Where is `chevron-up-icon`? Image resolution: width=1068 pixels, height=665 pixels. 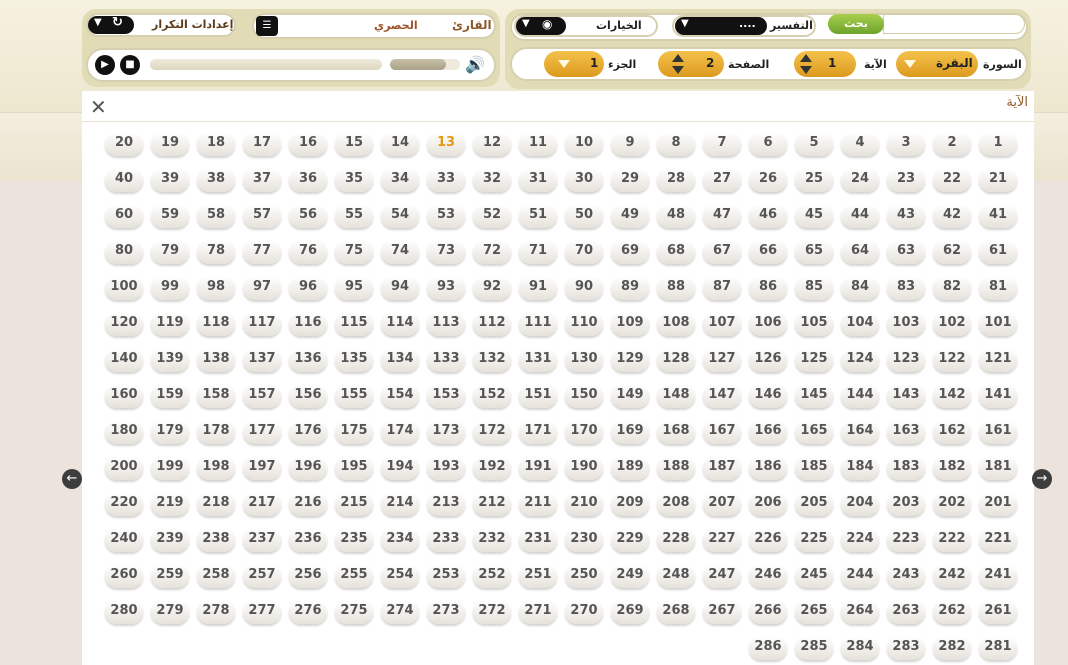
chevron-up-icon is located at coordinates (678, 58).